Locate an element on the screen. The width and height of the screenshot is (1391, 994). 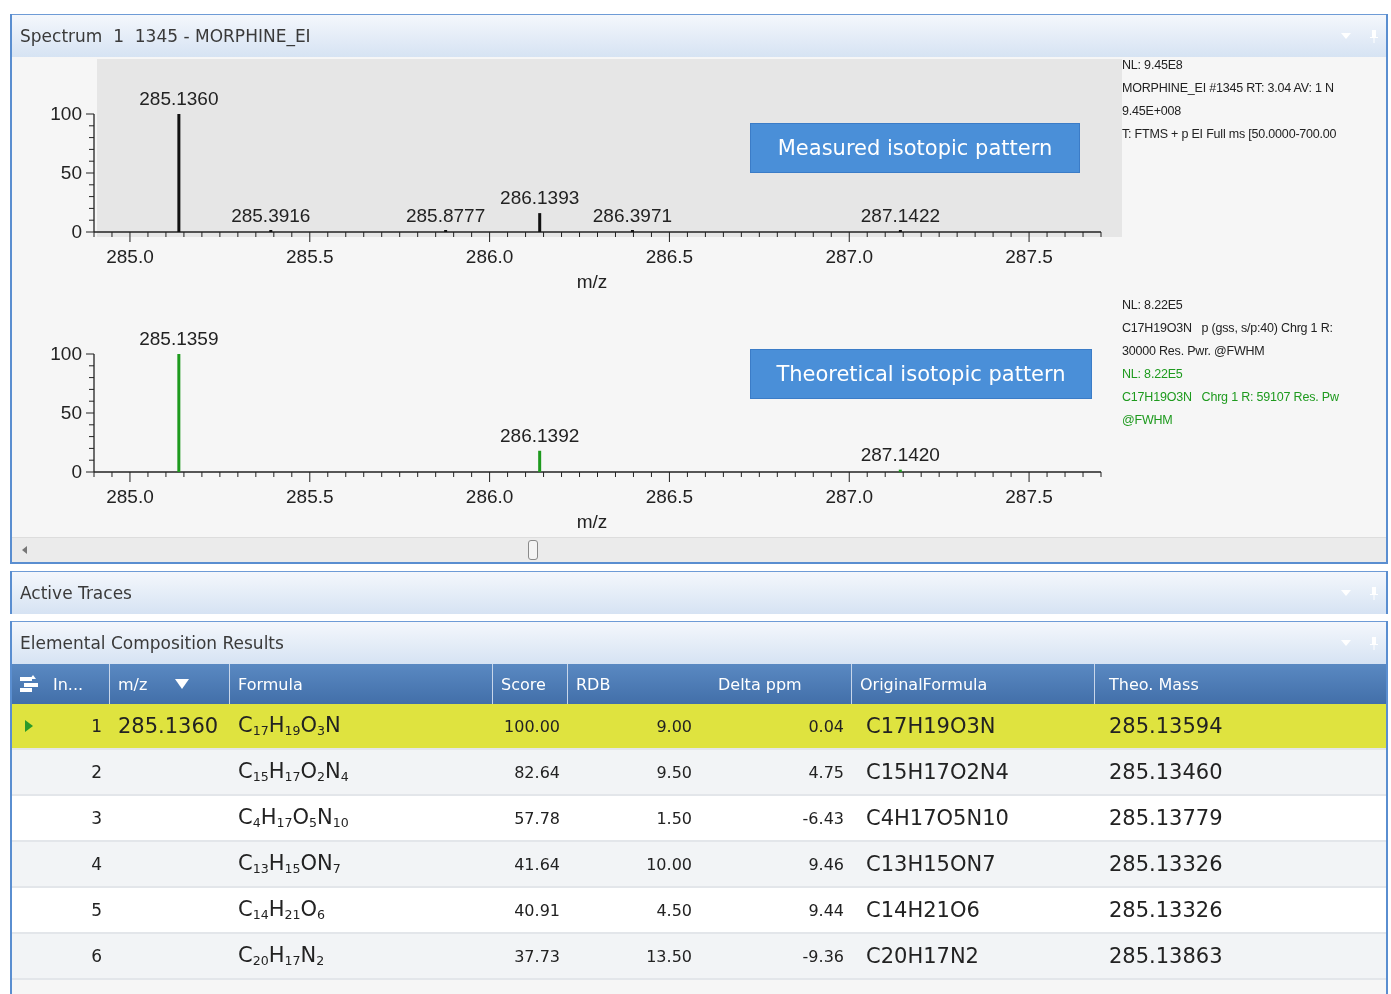
table-cell: C$_{4}$H$_{17}$O$_{5}$N$_{10}$ is located at coordinates (293, 818).